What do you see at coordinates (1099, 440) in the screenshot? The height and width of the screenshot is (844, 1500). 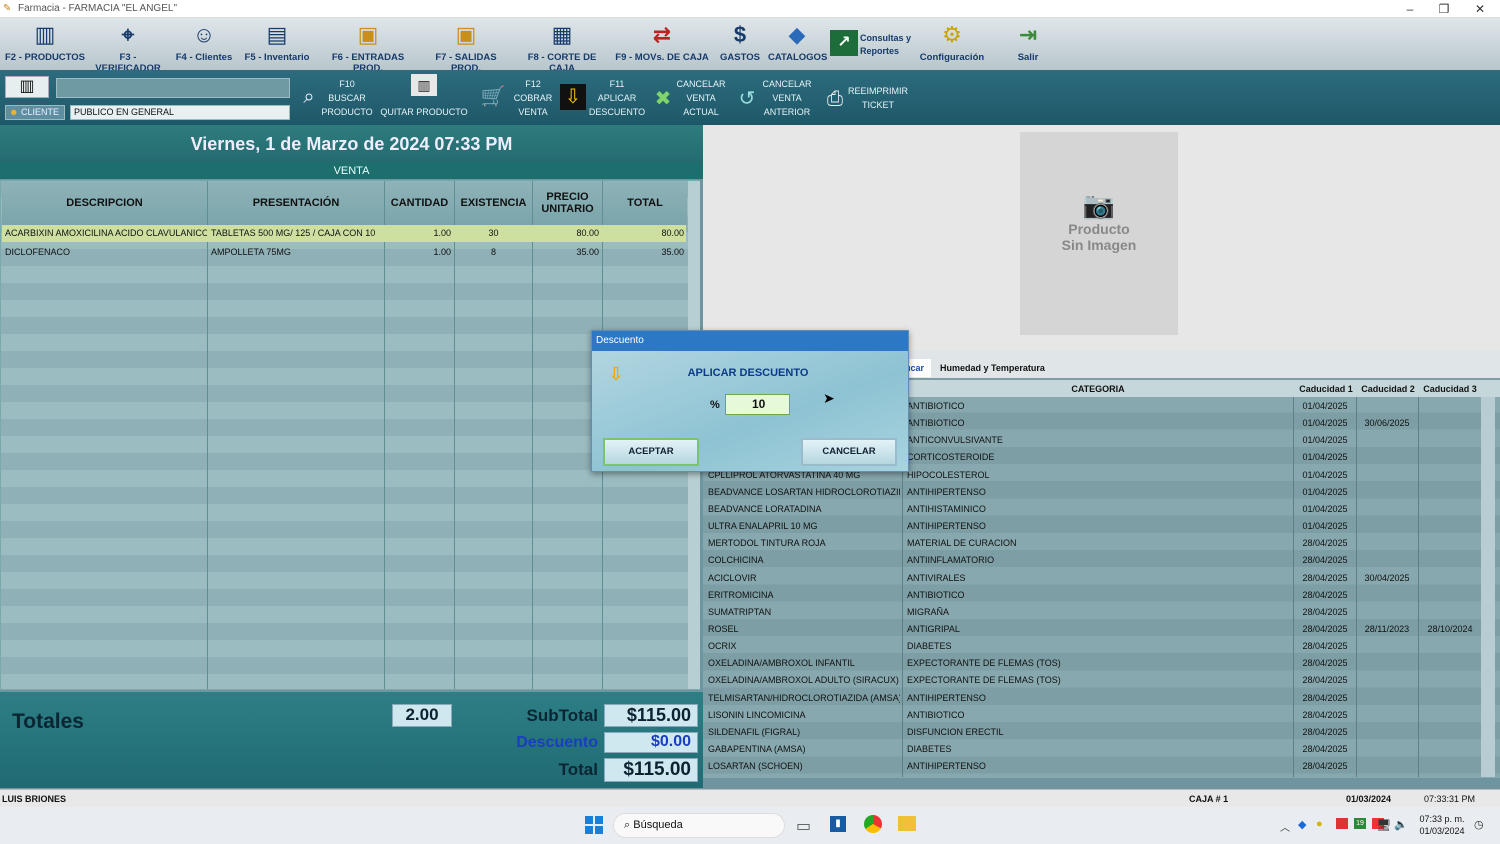 I see `product-cell: ANTICONVULSIVANTE` at bounding box center [1099, 440].